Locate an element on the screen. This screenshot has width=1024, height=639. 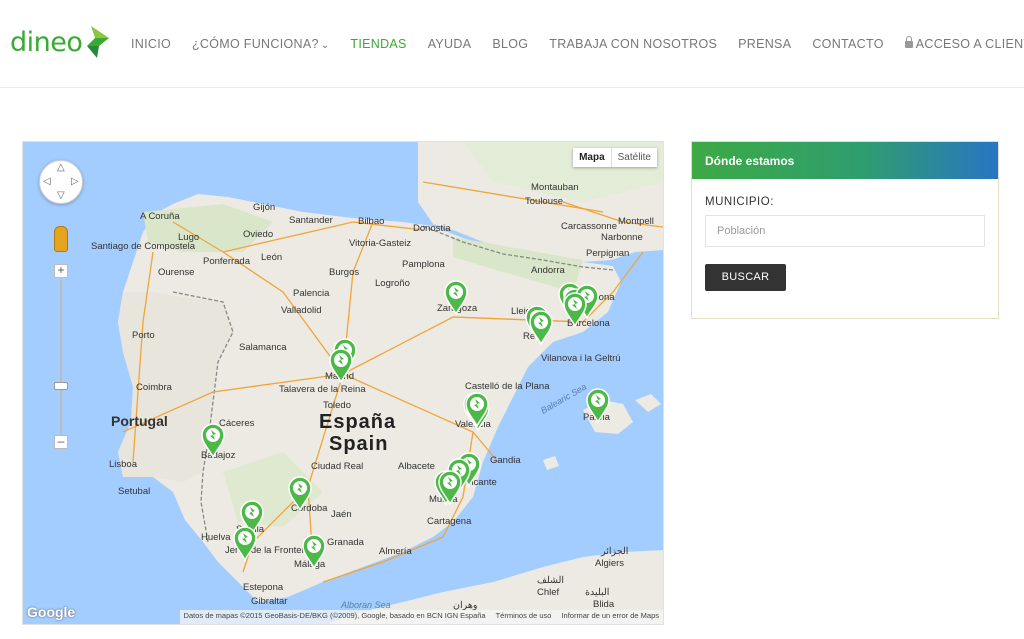
city-label: Porto is located at coordinates (143, 335).